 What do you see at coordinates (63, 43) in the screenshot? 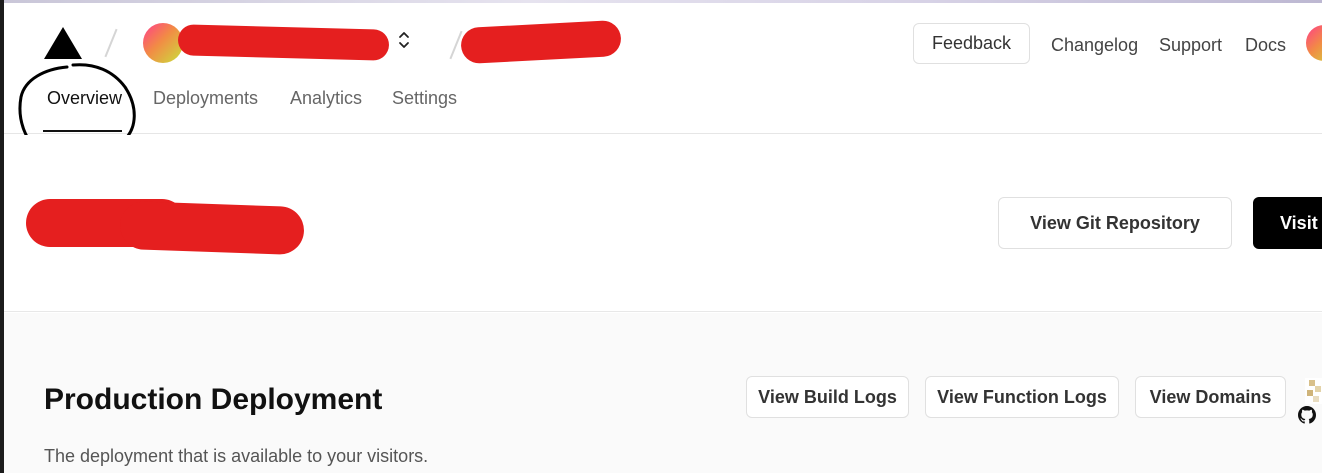
I see `triangle-logo-icon` at bounding box center [63, 43].